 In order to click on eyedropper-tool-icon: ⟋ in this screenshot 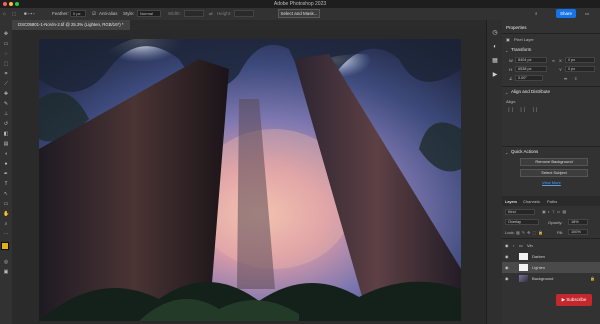, I will do `click(6, 84)`.